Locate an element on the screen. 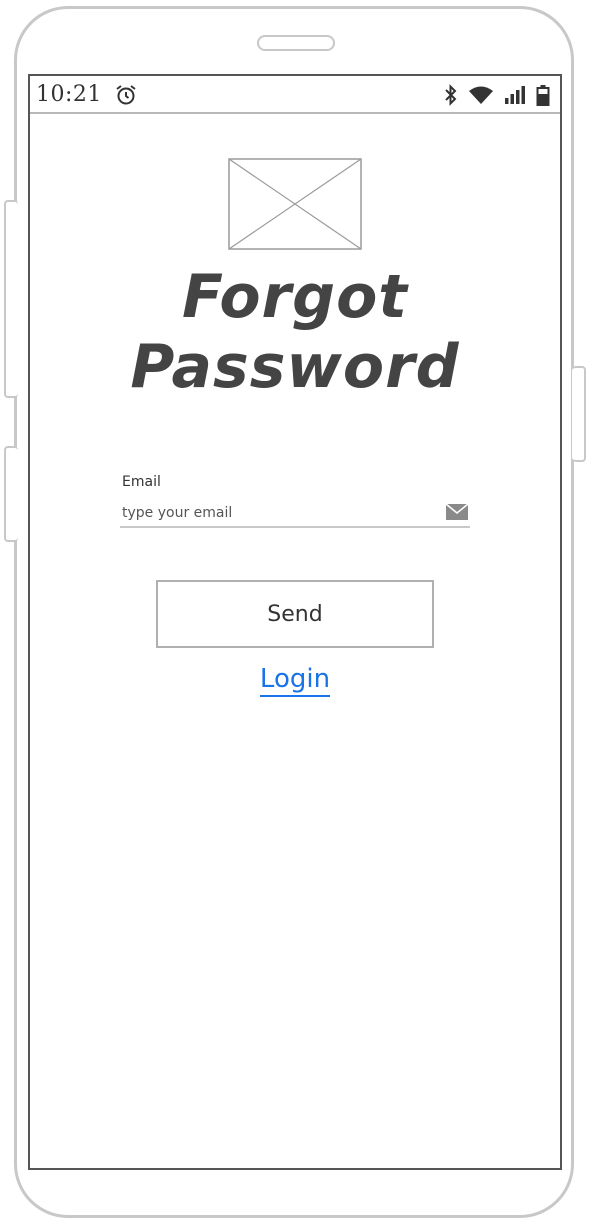 The width and height of the screenshot is (592, 1226). battery-icon is located at coordinates (543, 97).